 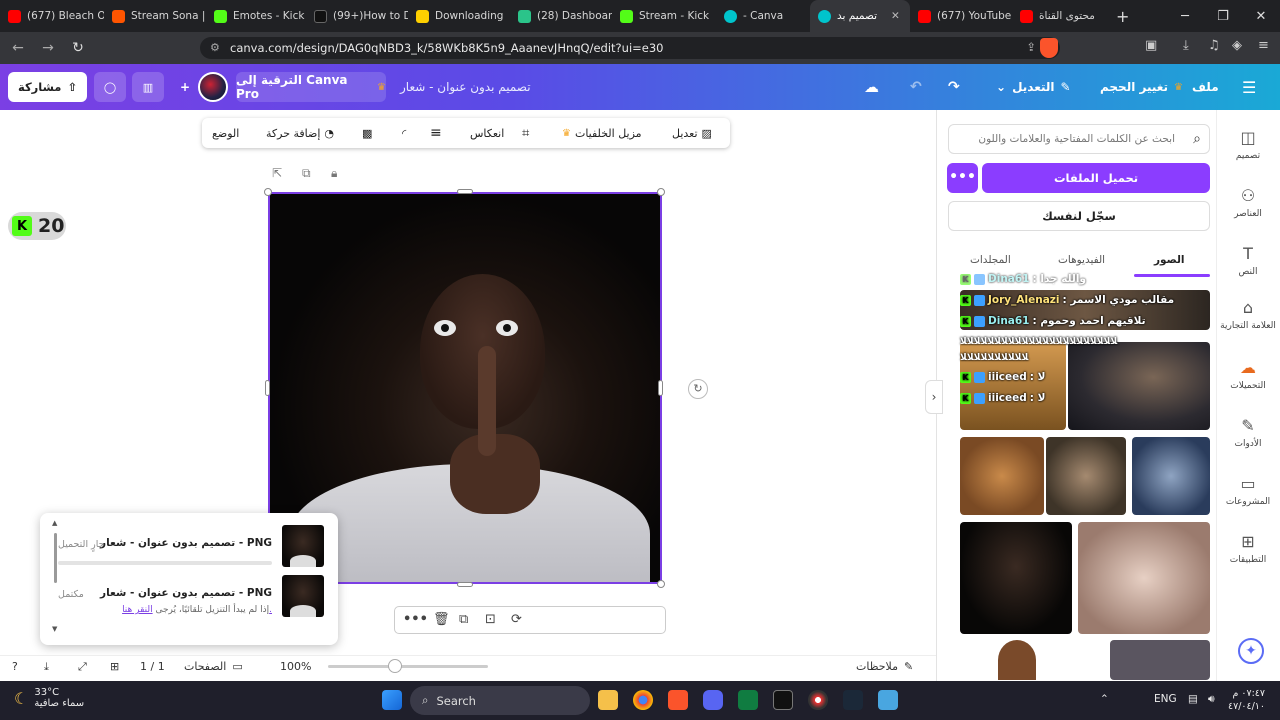 I want to click on bg-remover-button: ♛ مزيل الخلفيات, so click(x=602, y=133).